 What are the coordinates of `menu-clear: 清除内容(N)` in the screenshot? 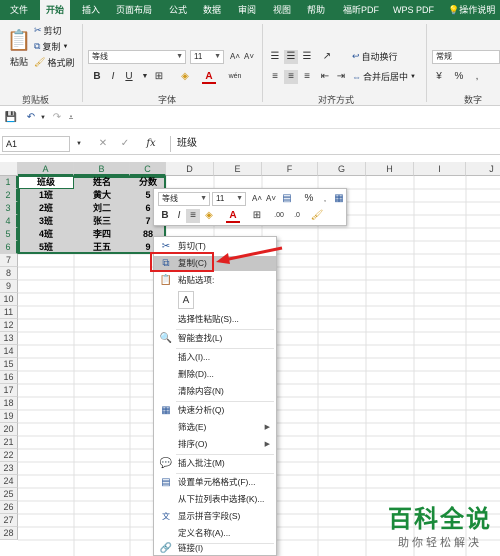 It's located at (215, 391).